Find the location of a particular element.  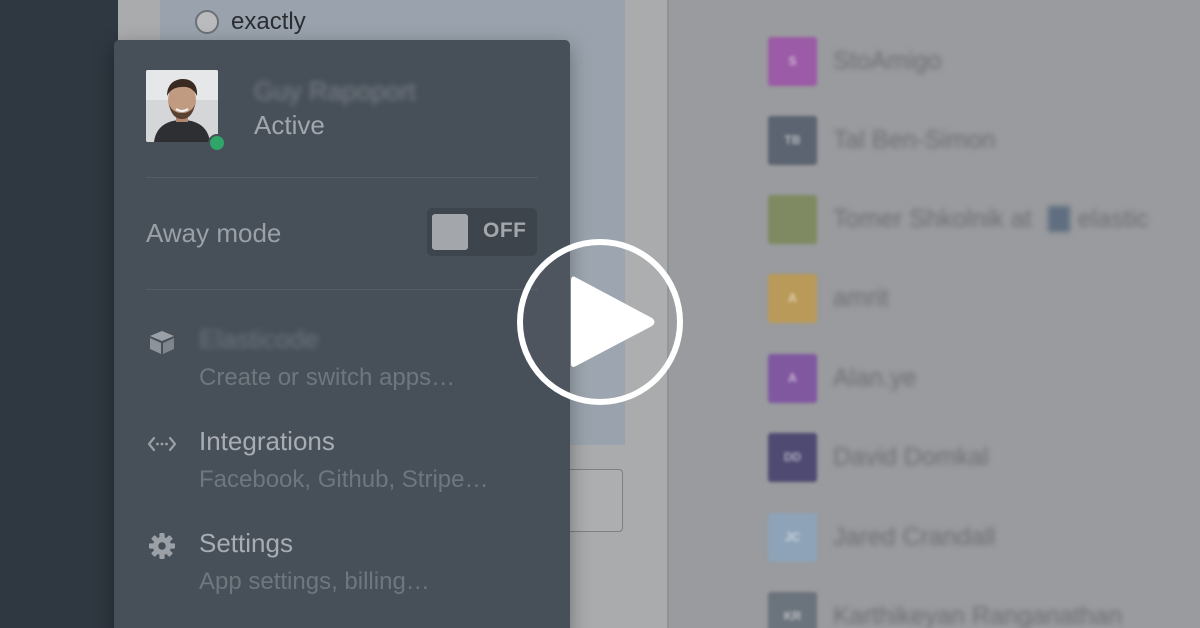

user-name: Guy Rapoport is located at coordinates (335, 91).